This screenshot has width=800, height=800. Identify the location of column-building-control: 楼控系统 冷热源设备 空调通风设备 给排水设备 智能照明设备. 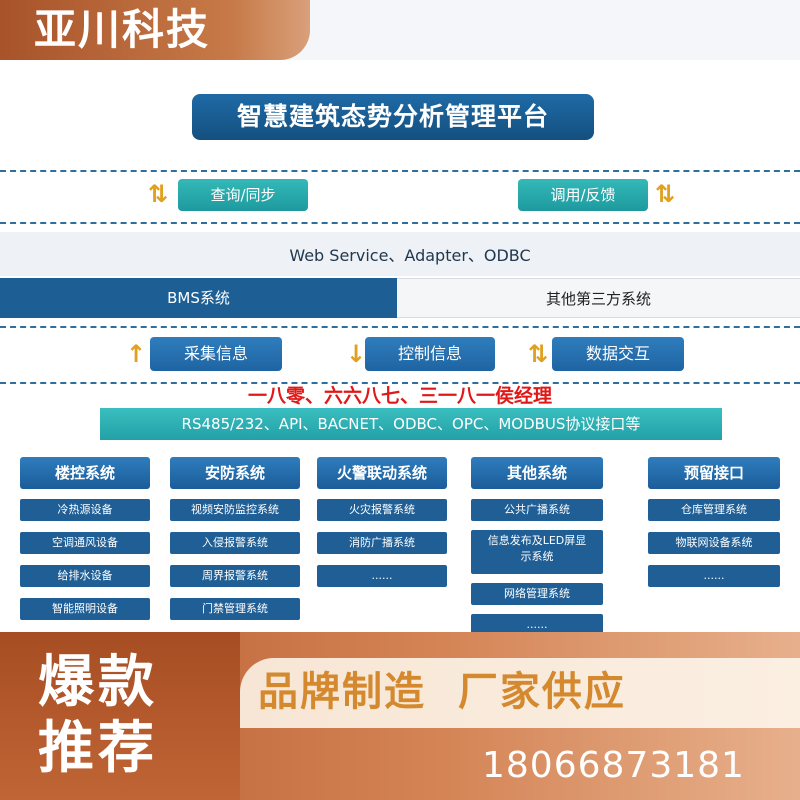
(85, 538).